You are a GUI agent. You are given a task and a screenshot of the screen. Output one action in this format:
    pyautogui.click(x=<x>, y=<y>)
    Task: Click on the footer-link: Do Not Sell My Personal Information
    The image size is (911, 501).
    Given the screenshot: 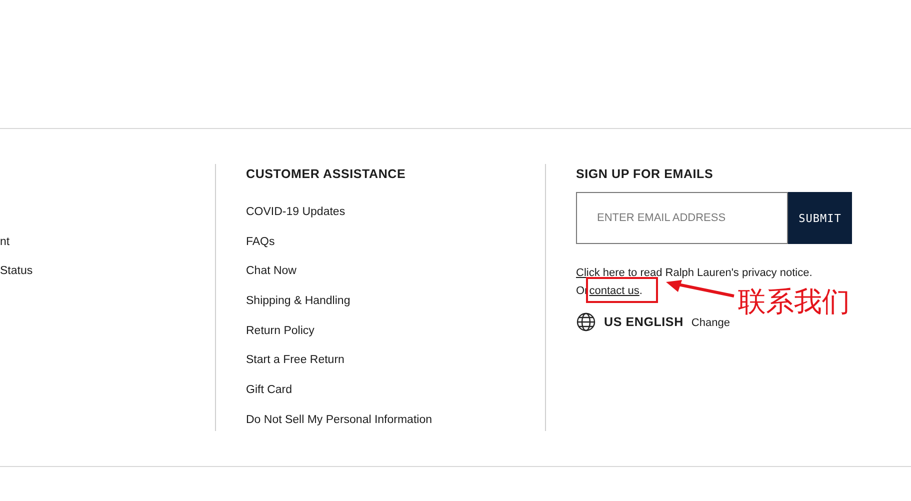 What is the action you would take?
    pyautogui.click(x=339, y=420)
    